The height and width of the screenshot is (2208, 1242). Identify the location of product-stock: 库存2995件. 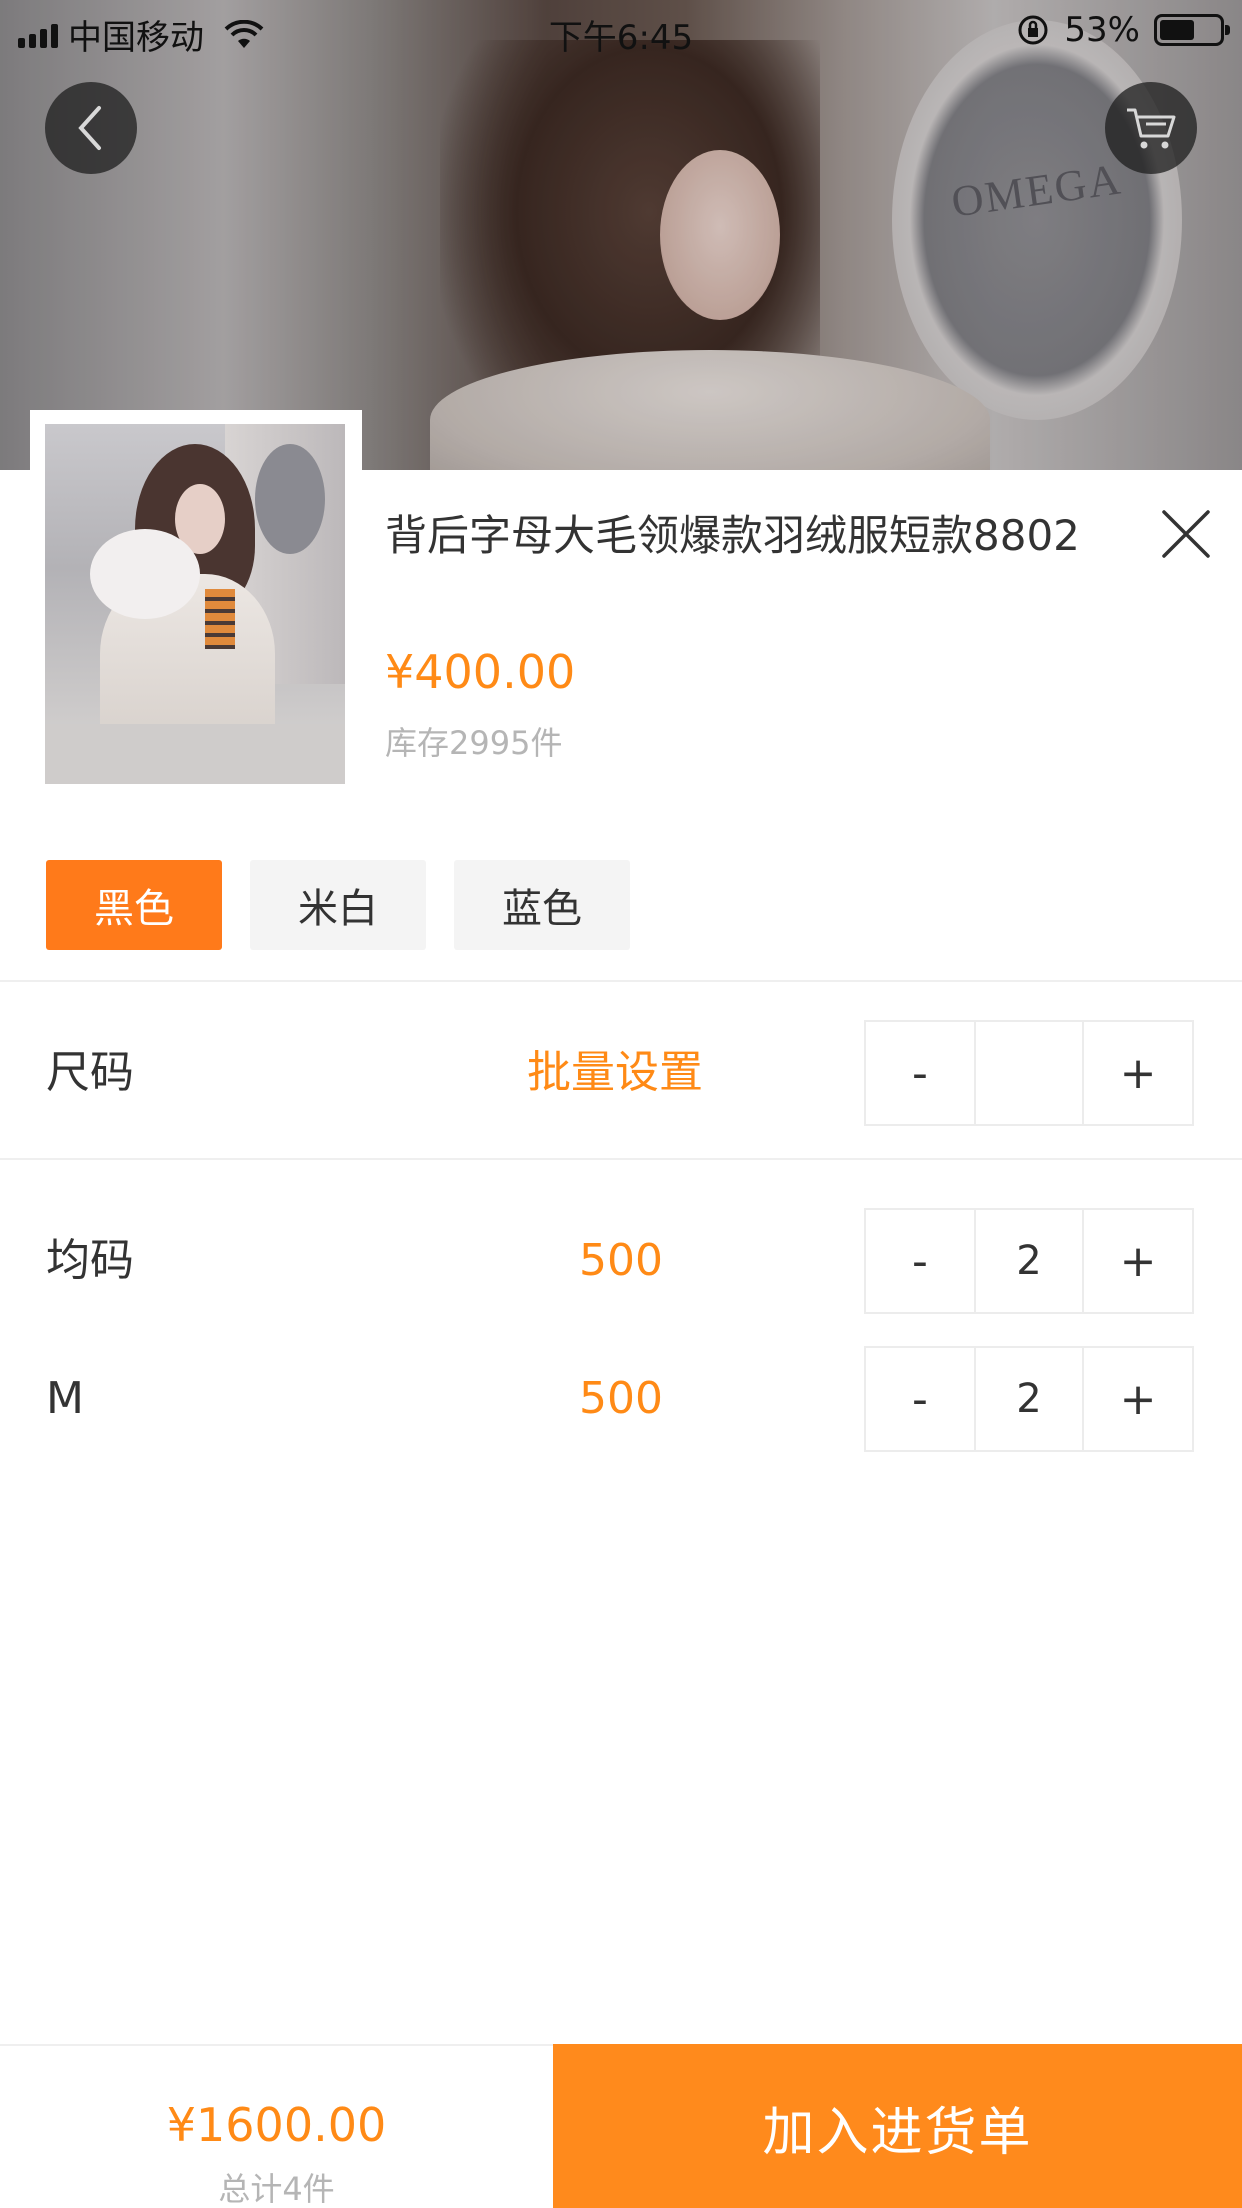
(474, 743).